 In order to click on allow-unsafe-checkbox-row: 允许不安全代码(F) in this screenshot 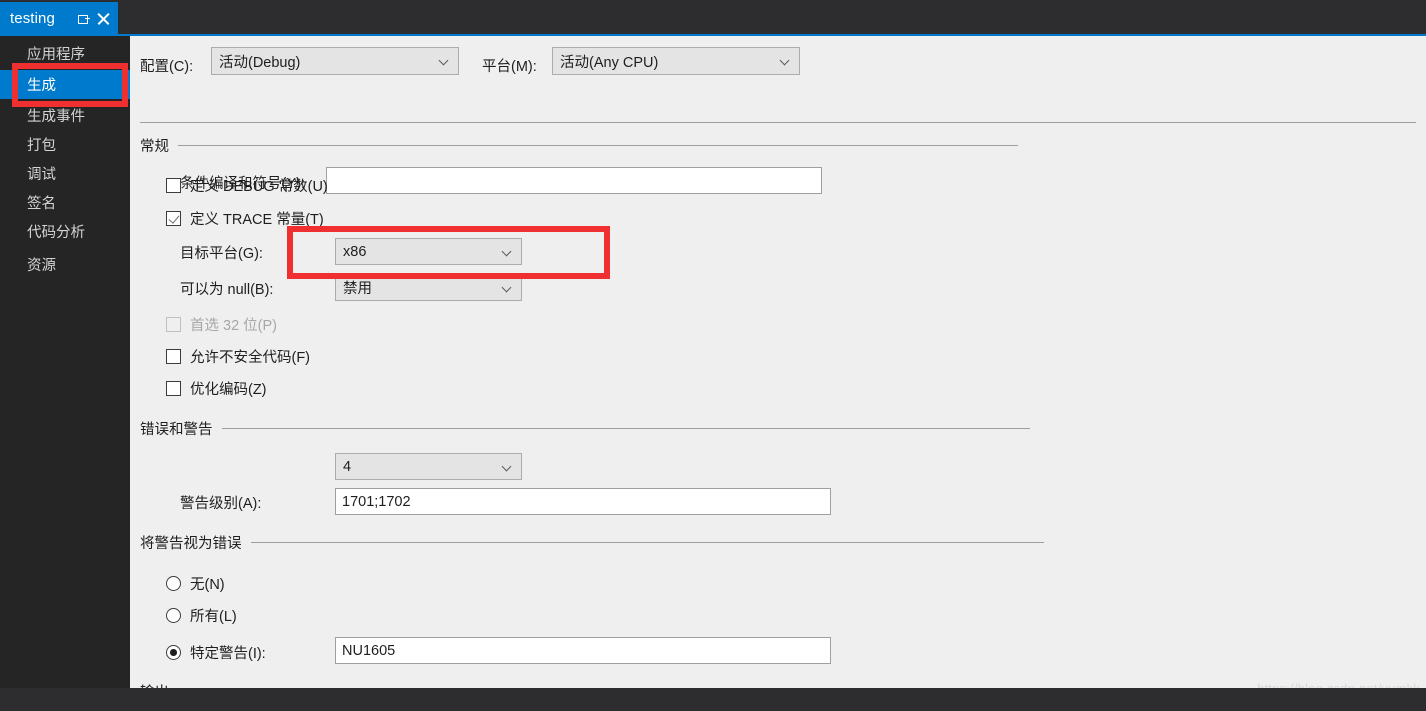, I will do `click(238, 356)`.